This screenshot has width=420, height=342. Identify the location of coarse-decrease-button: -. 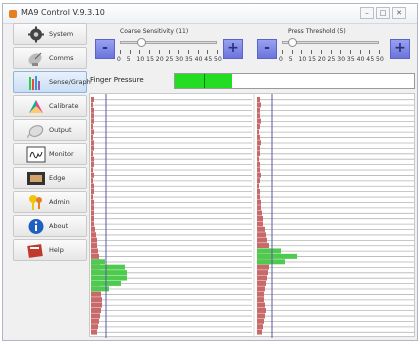
(105, 49).